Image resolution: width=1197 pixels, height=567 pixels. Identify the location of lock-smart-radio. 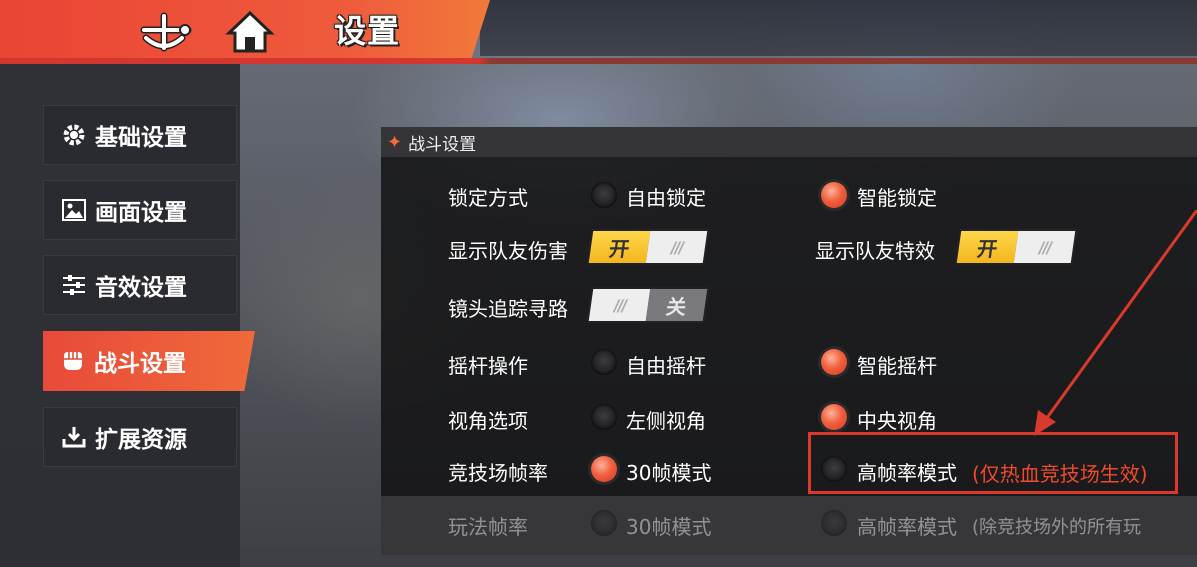
(834, 195).